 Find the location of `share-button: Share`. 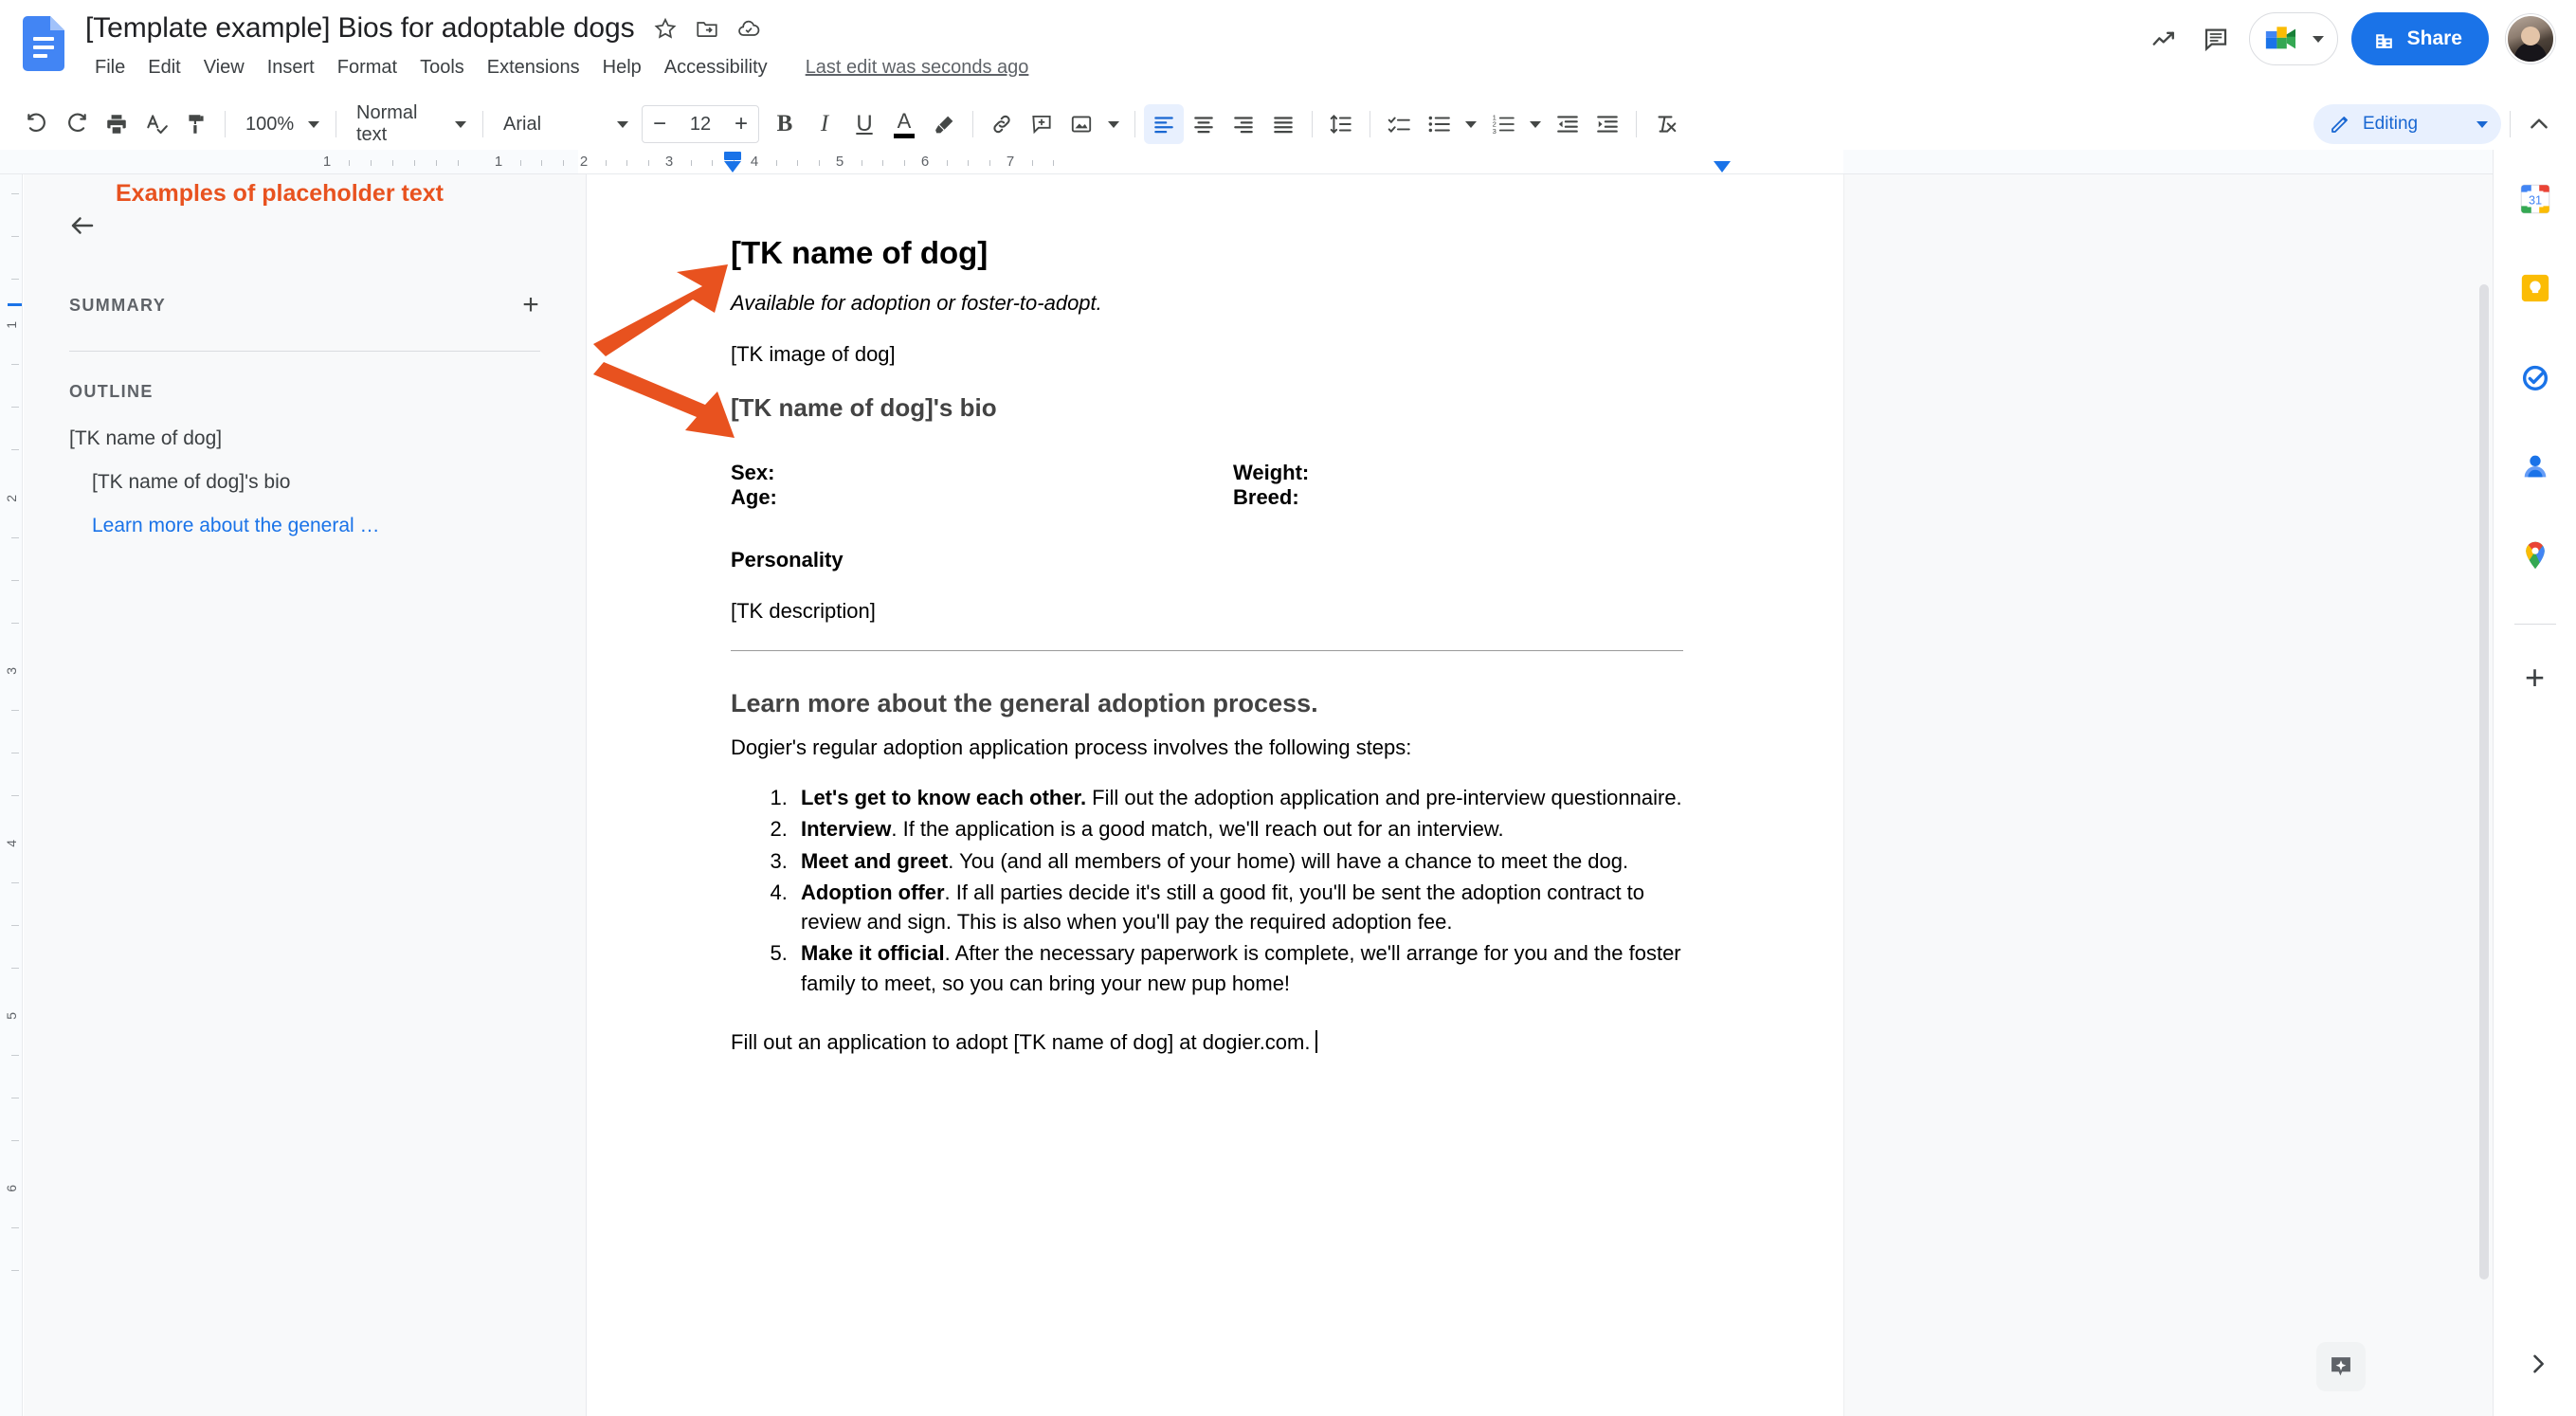

share-button: Share is located at coordinates (2419, 38).